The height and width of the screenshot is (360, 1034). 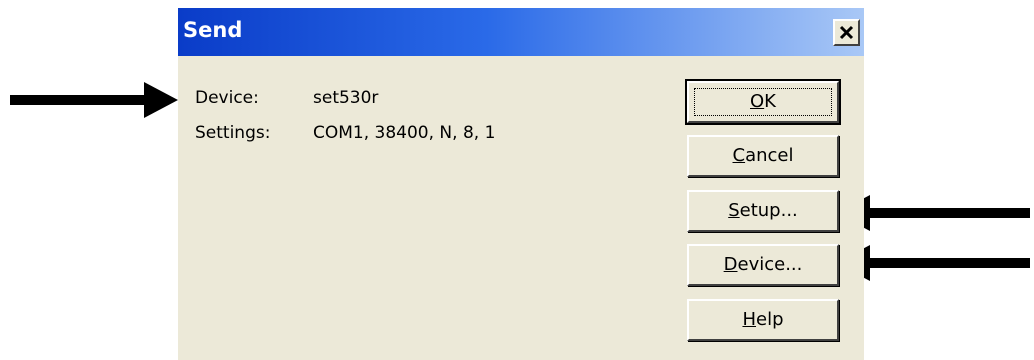 What do you see at coordinates (213, 30) in the screenshot?
I see `dialog-title: Send` at bounding box center [213, 30].